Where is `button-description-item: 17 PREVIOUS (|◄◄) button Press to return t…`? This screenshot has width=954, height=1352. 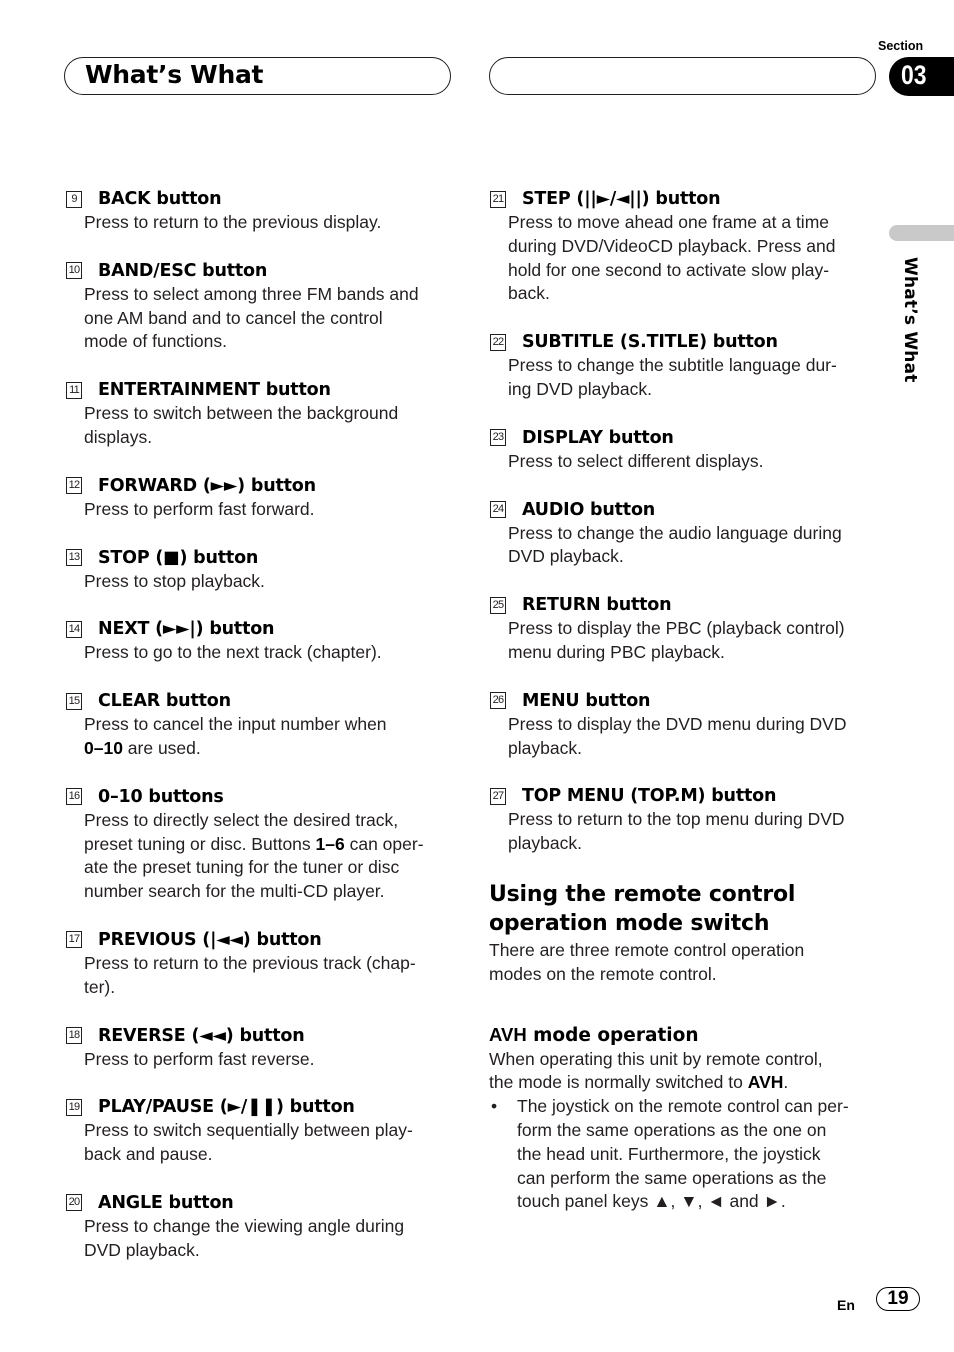
button-description-item: 17 PREVIOUS (|◄◄) button Press to return t… is located at coordinates (260, 964).